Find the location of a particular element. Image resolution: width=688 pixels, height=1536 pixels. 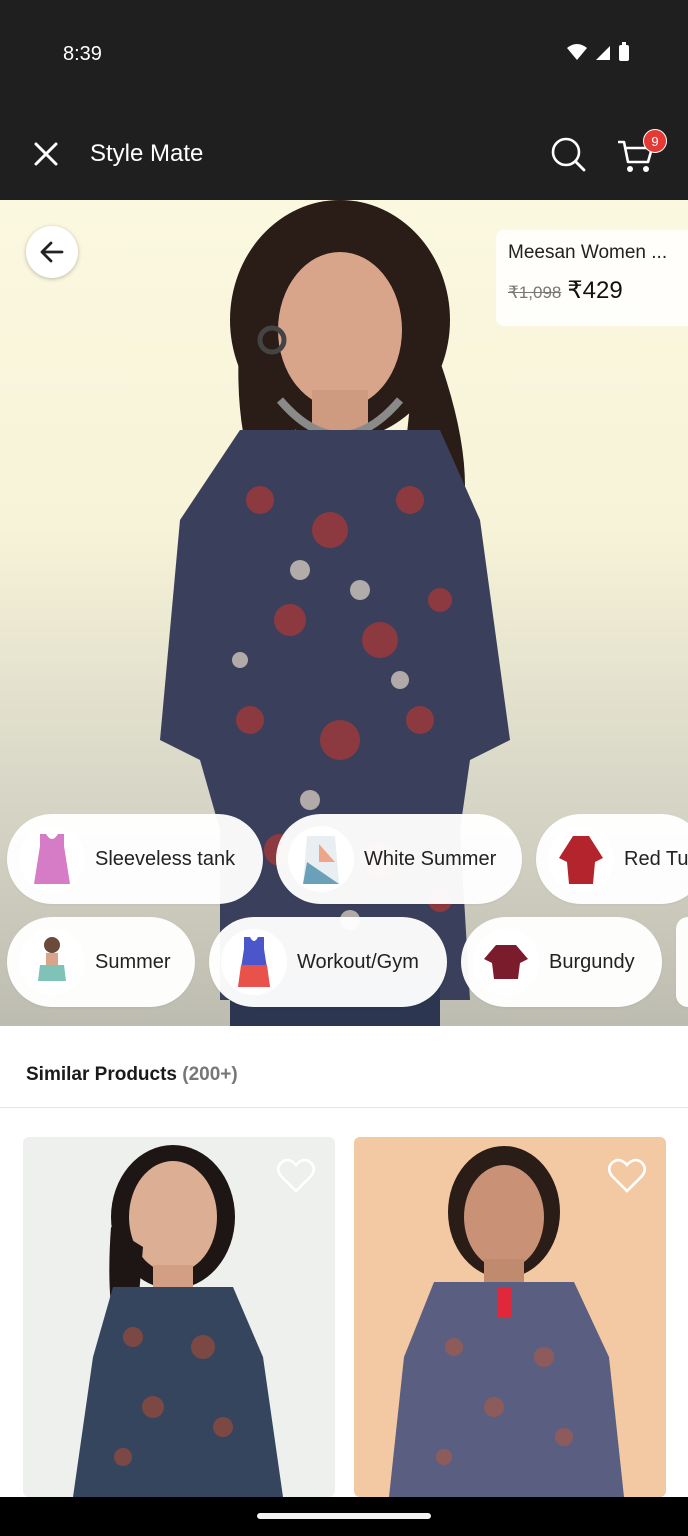

system-nav-bar is located at coordinates (344, 1516).